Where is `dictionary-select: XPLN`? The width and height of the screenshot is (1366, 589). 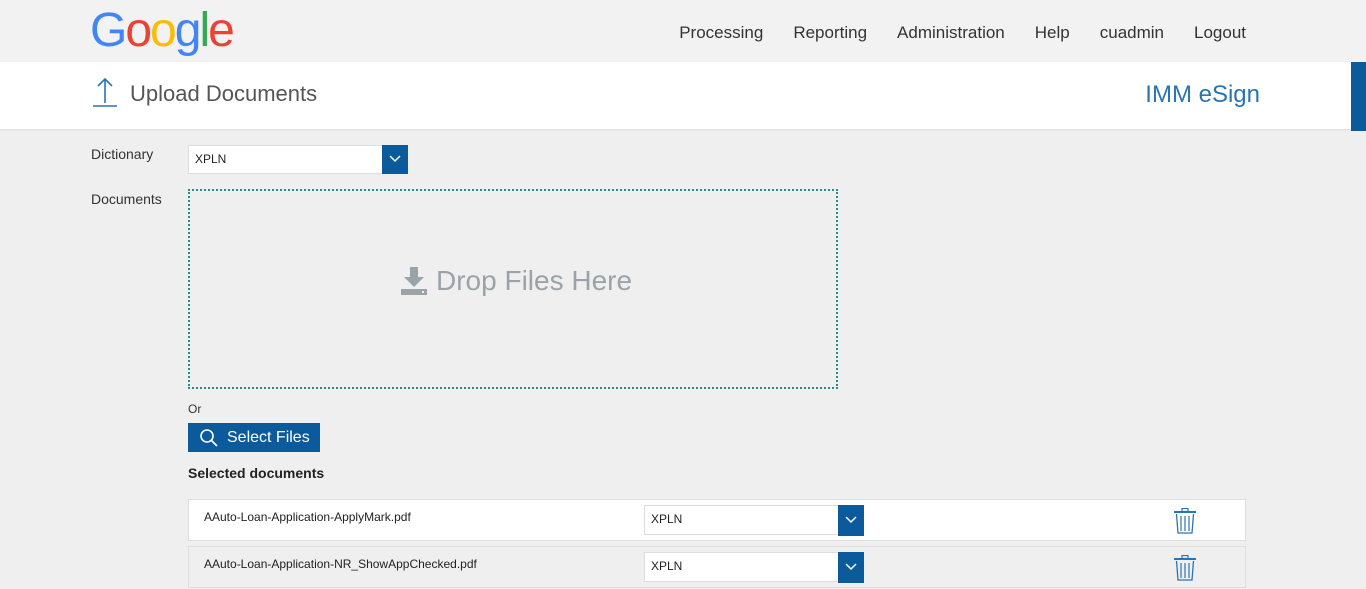 dictionary-select: XPLN is located at coordinates (298, 159).